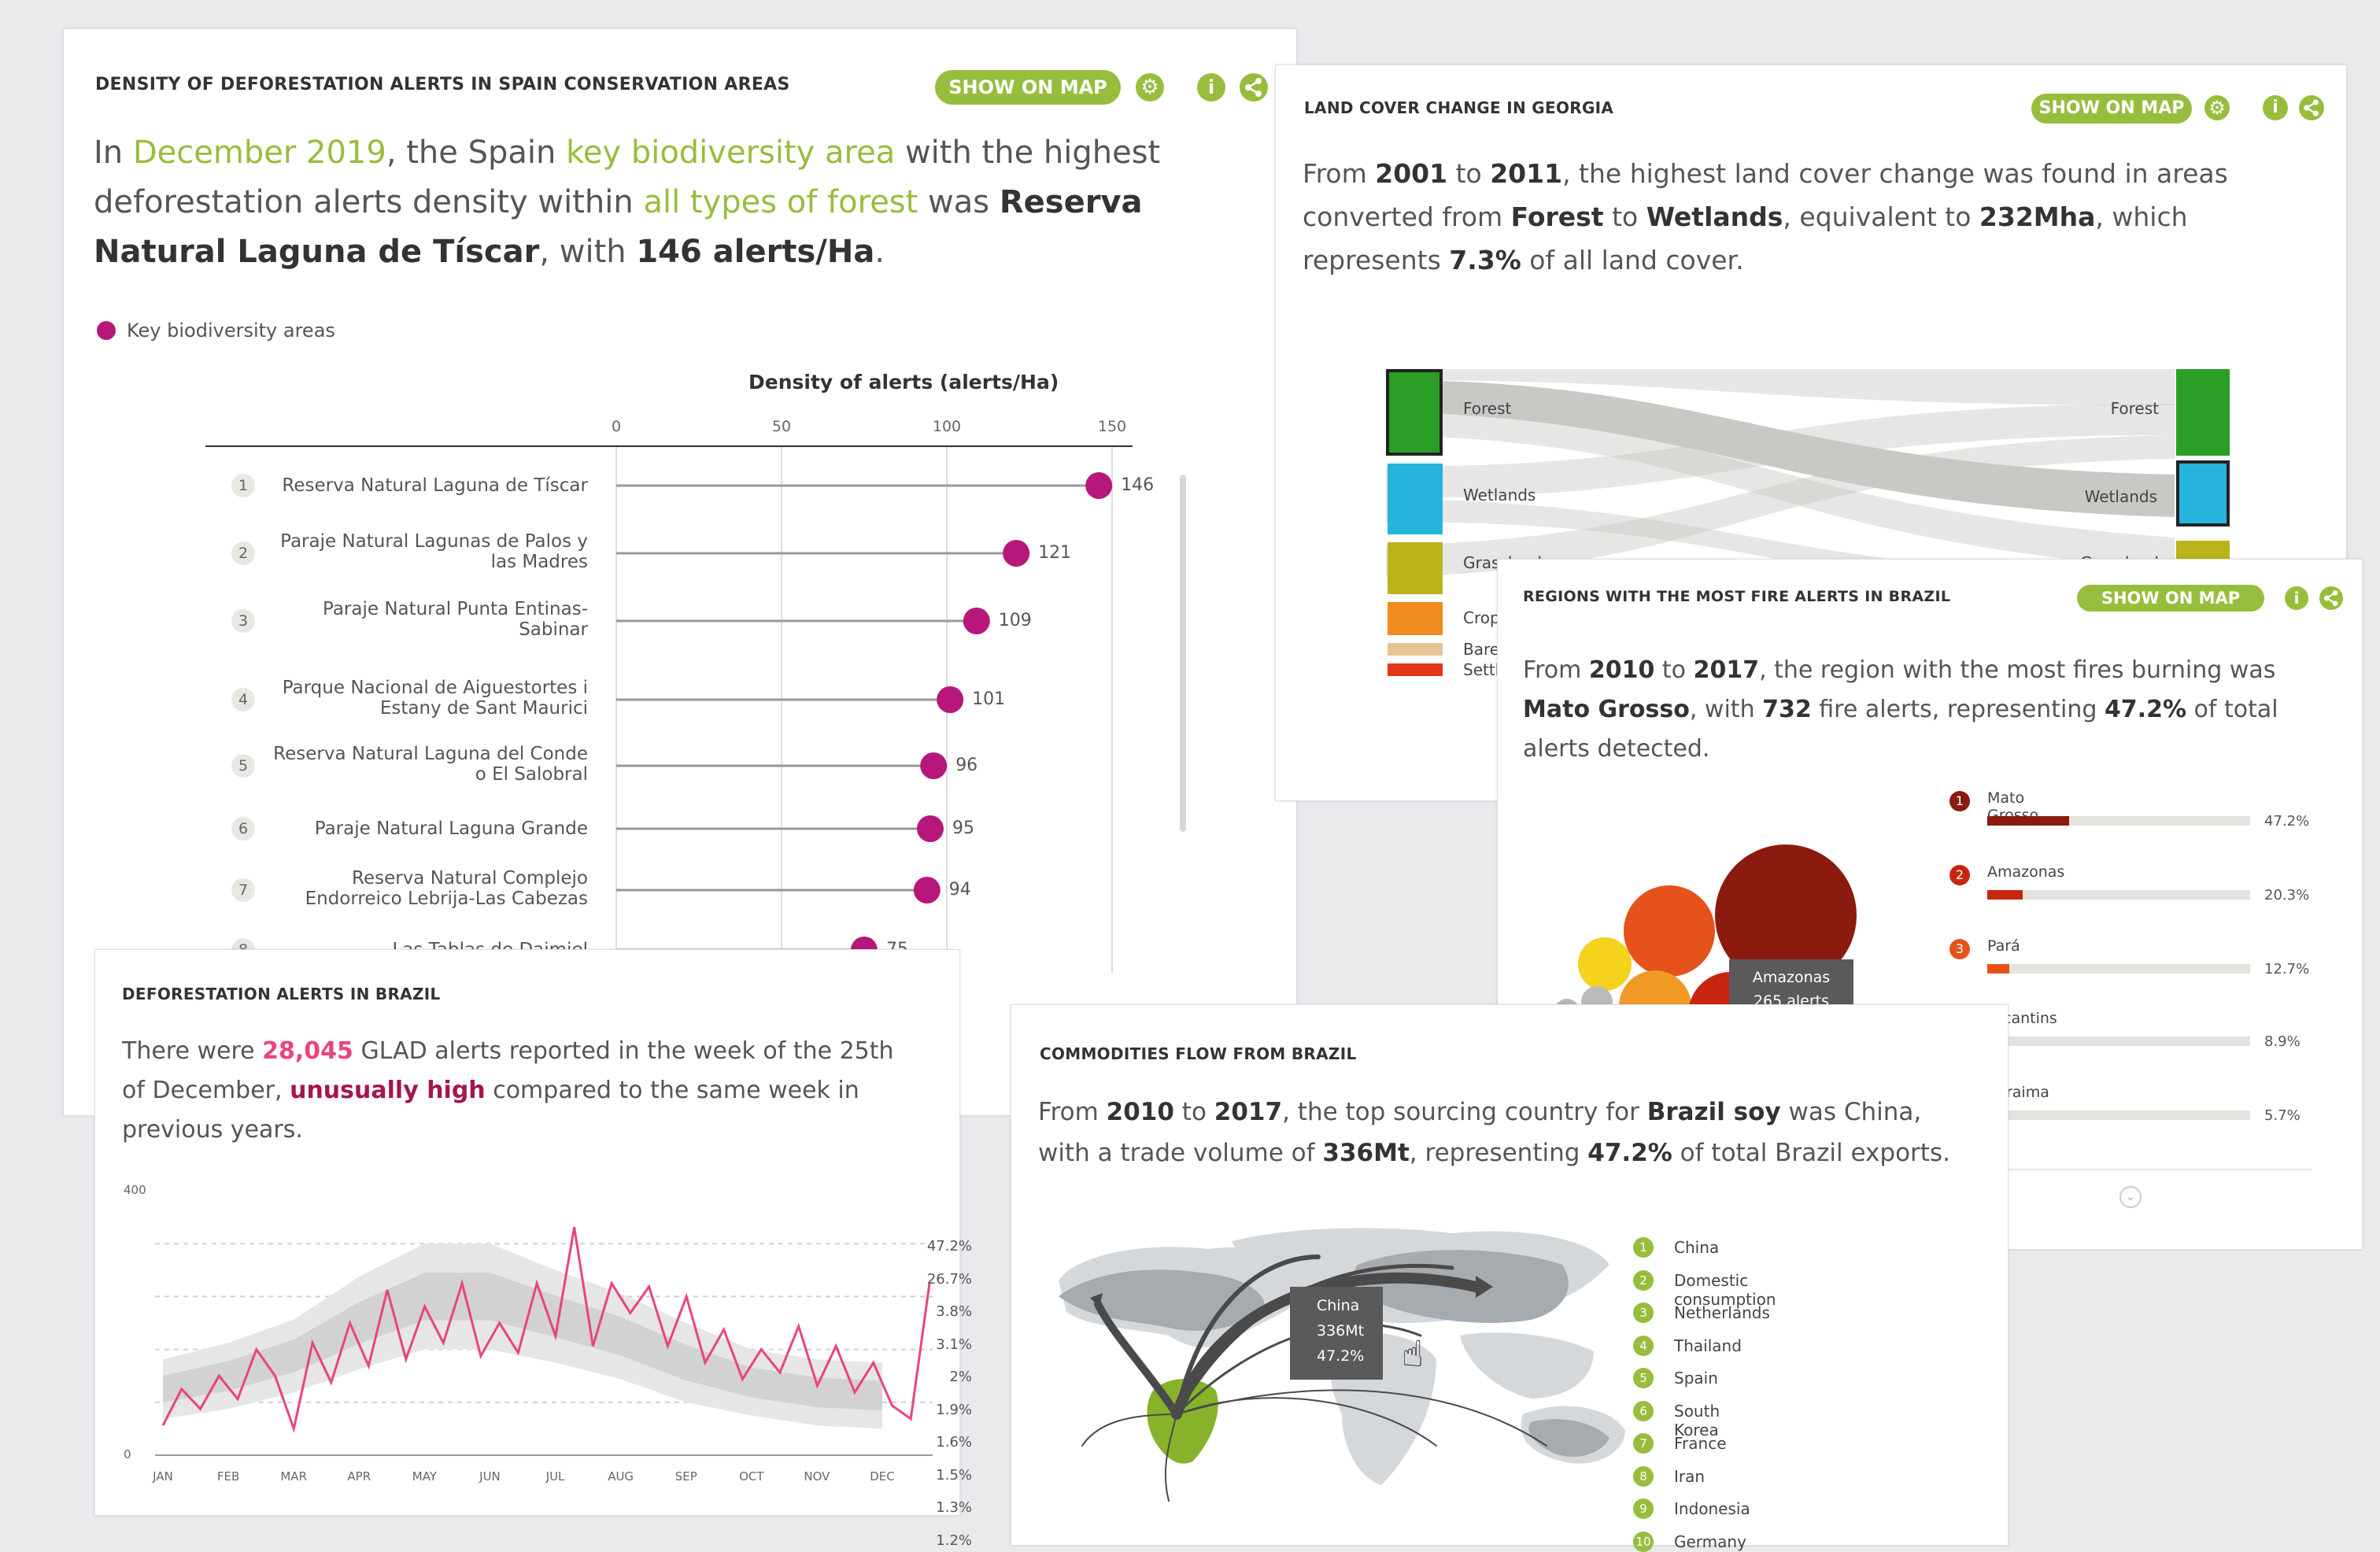 Image resolution: width=2380 pixels, height=1552 pixels. What do you see at coordinates (1415, 649) in the screenshot?
I see `node-bare-left` at bounding box center [1415, 649].